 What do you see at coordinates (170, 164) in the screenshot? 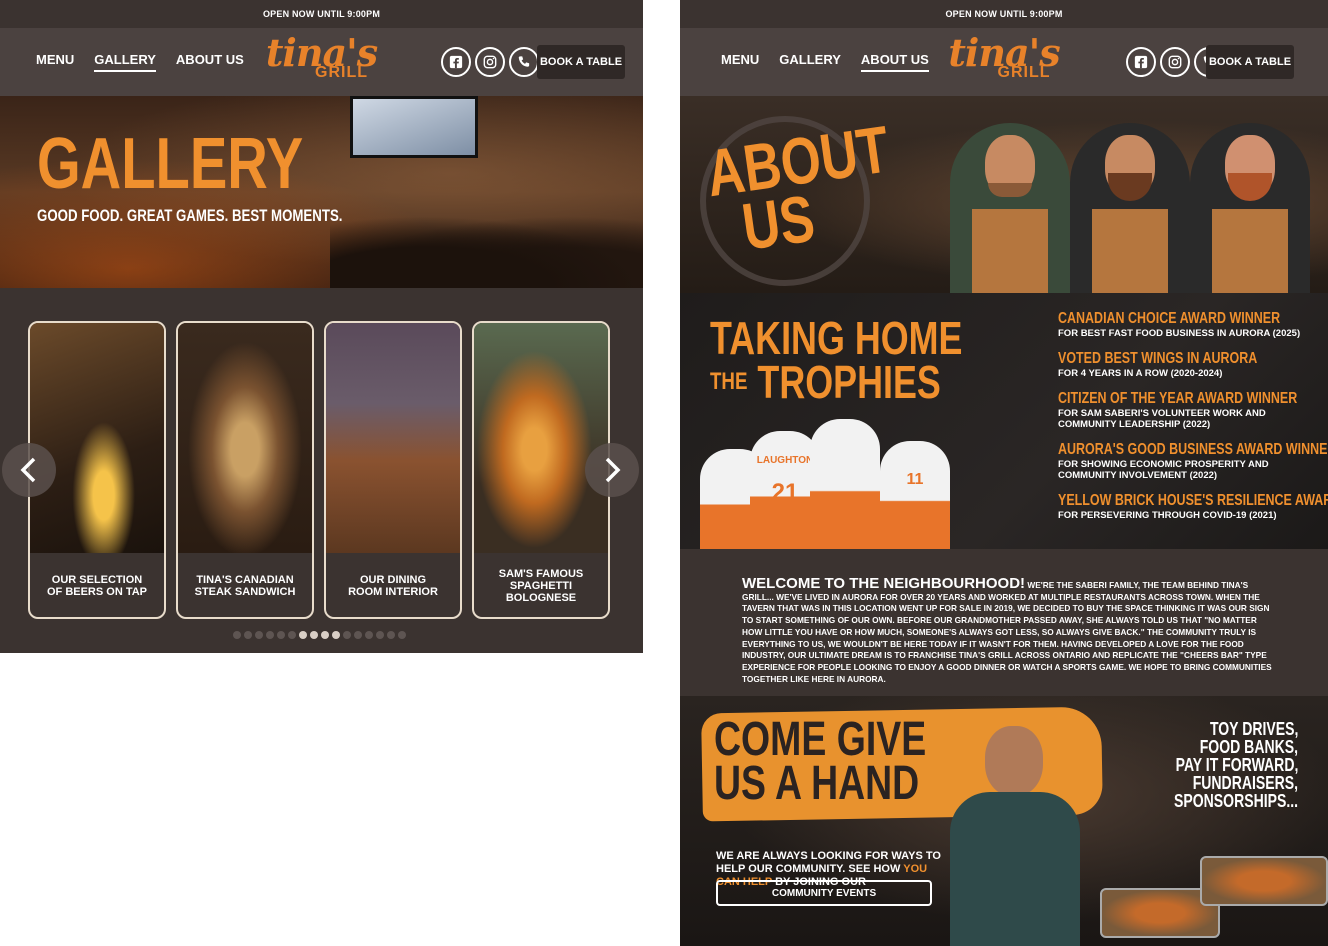
I see `gallery-title: GALLERY` at bounding box center [170, 164].